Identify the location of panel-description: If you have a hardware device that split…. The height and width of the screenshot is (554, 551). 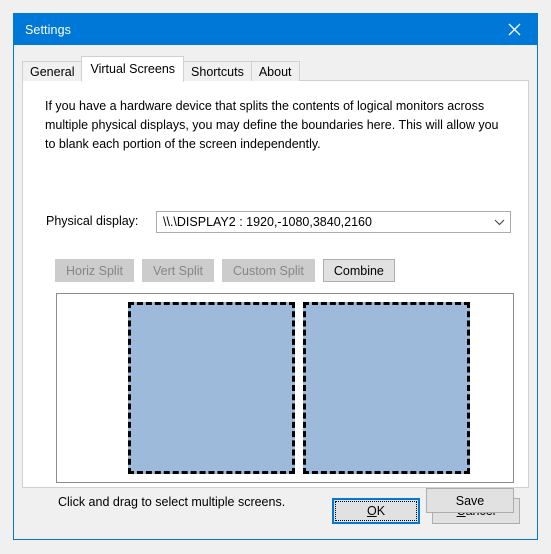
(272, 125).